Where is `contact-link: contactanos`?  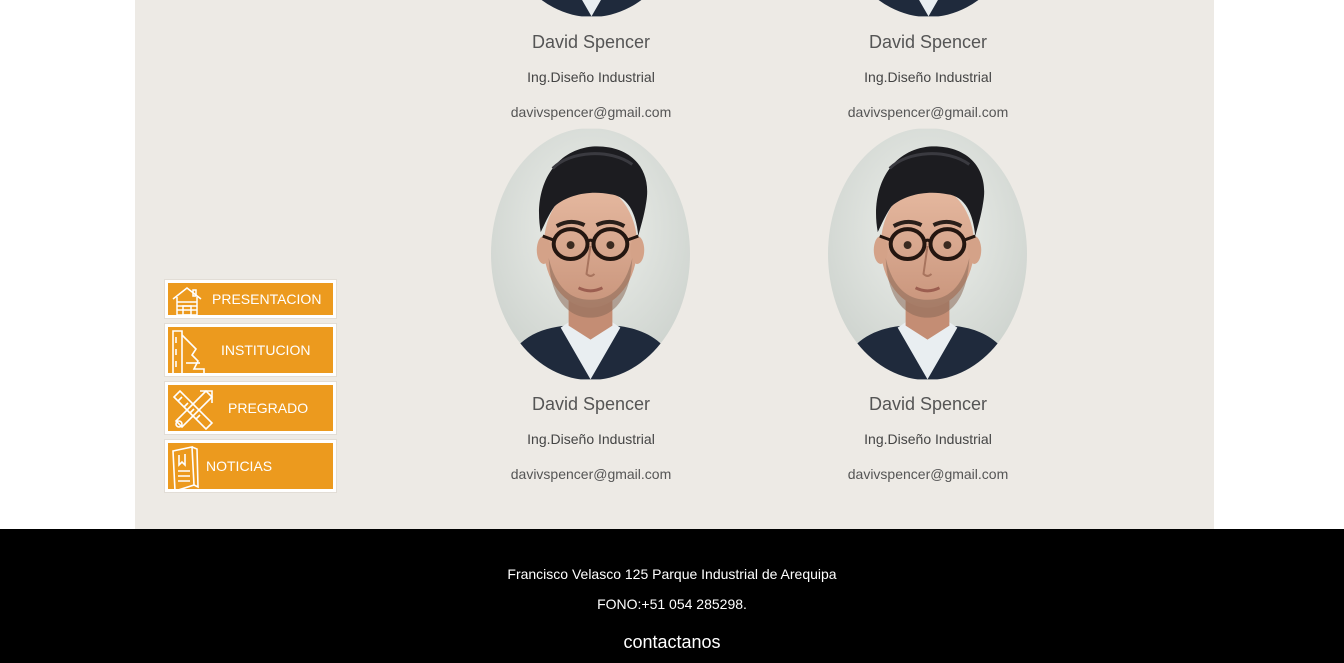
contact-link: contactanos is located at coordinates (672, 642).